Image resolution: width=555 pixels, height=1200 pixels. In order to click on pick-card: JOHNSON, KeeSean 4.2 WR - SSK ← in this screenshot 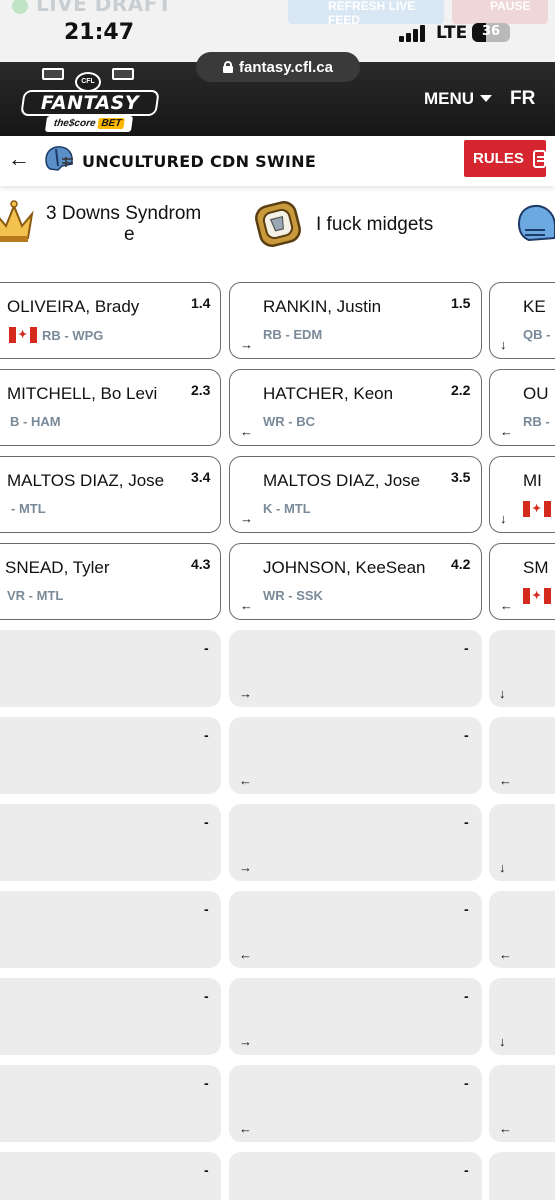, I will do `click(355, 581)`.